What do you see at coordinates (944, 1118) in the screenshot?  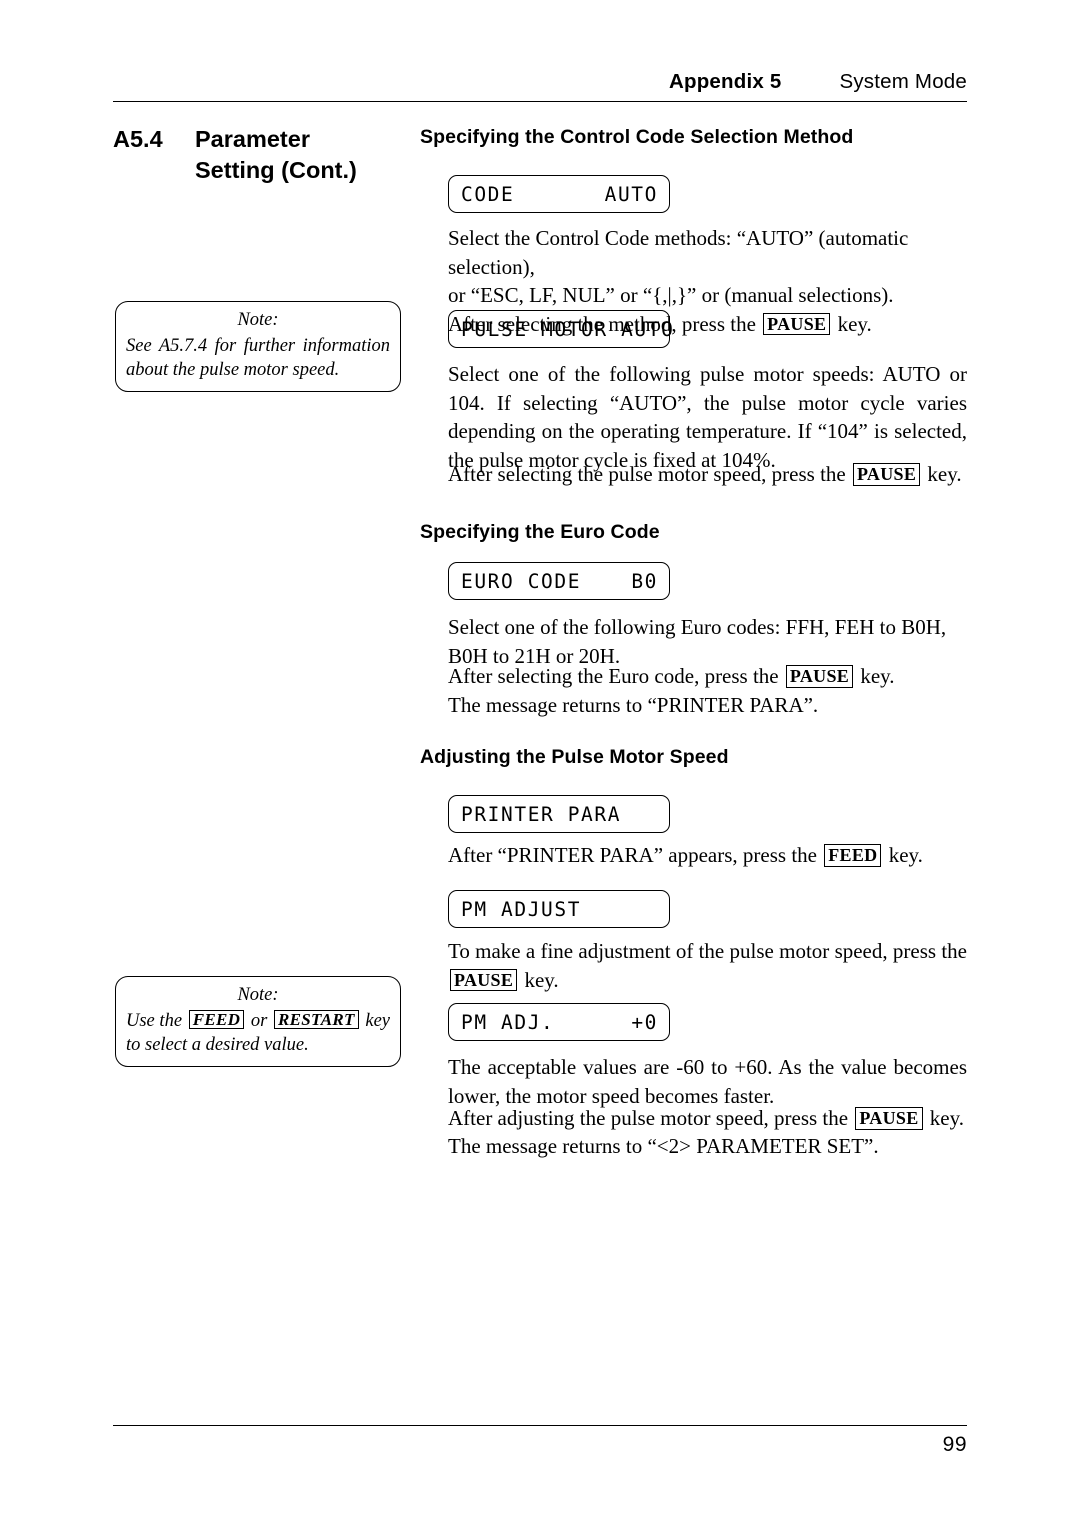 I see `pm-values-line-post: key.` at bounding box center [944, 1118].